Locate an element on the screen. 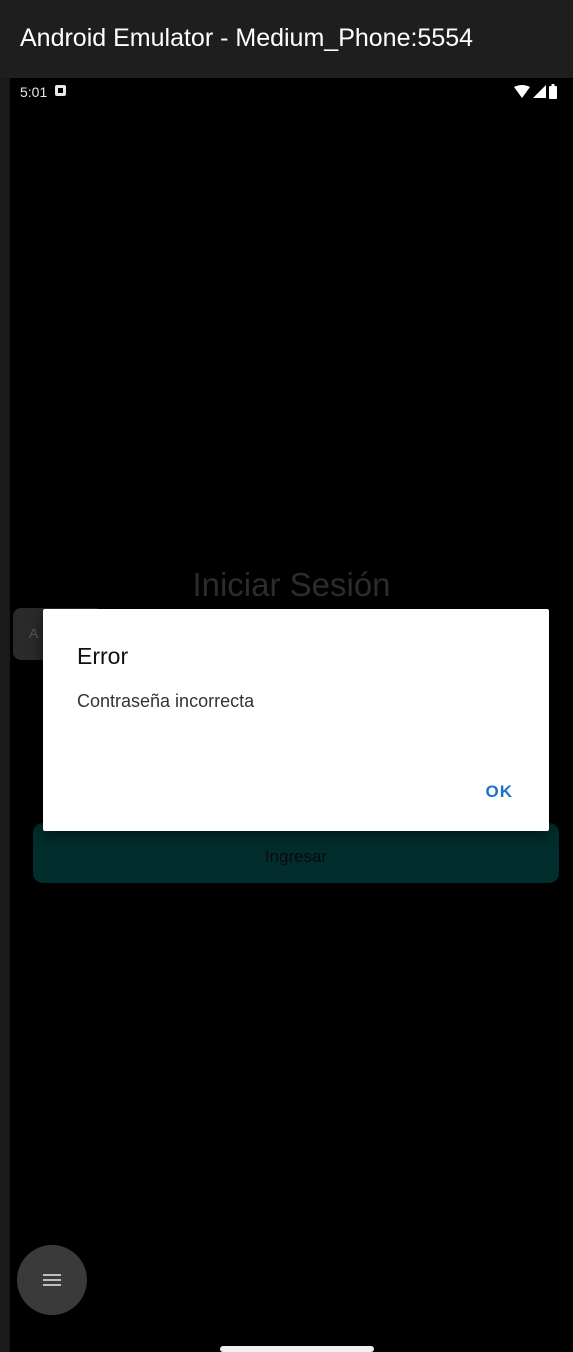  status-time: 5:01 is located at coordinates (34, 92).